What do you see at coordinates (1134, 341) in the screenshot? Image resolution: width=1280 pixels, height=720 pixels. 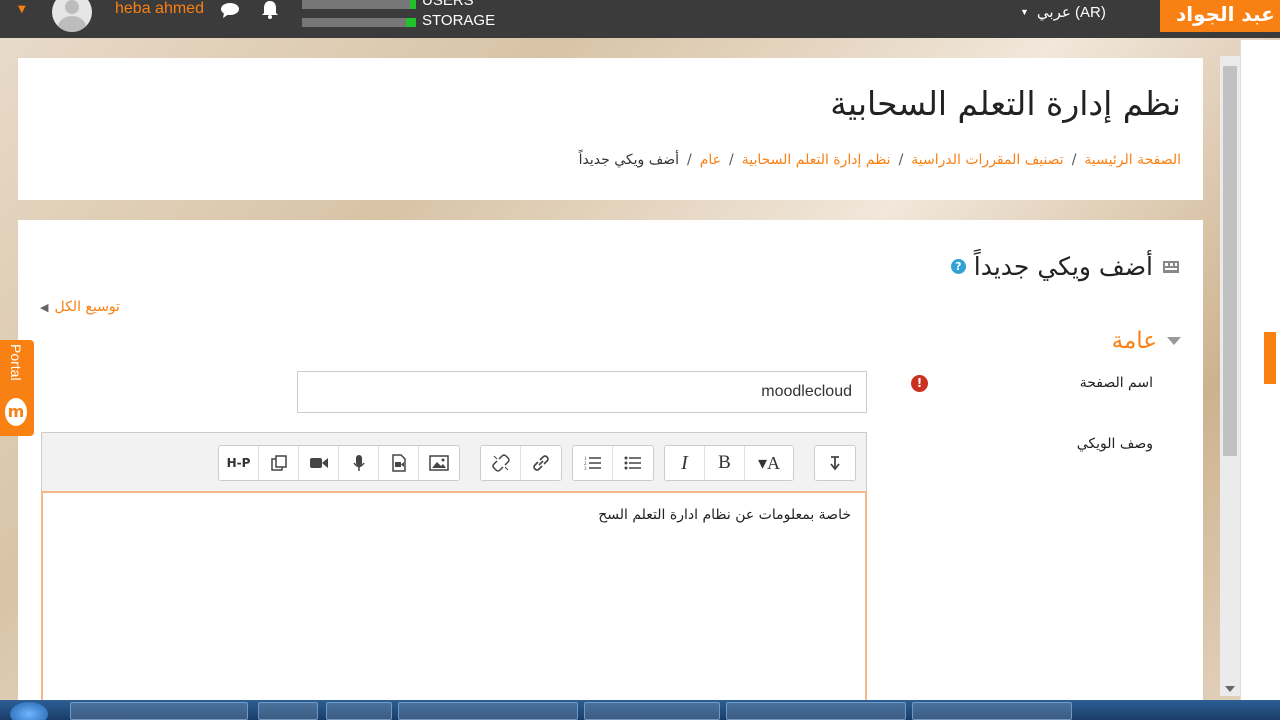 I see `section-general-label: عامة` at bounding box center [1134, 341].